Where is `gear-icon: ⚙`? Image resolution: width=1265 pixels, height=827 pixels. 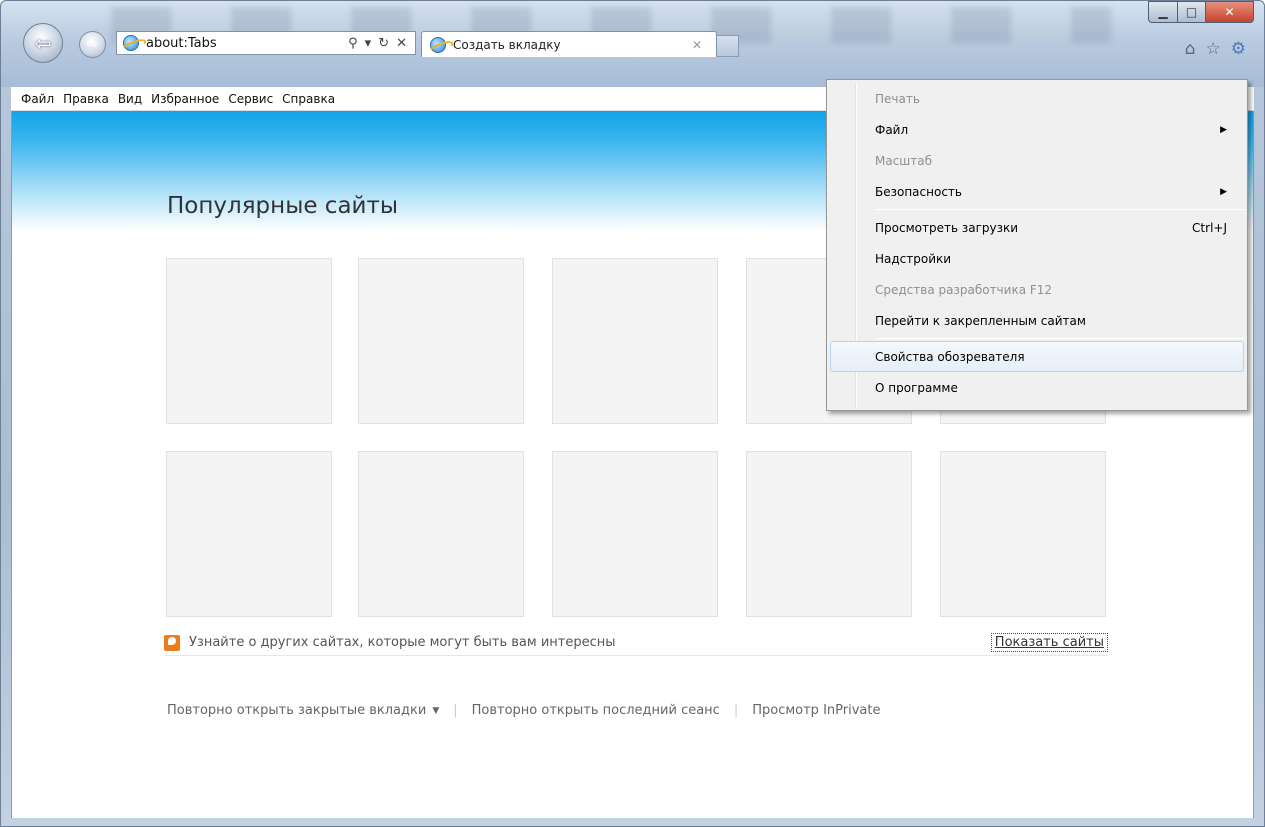 gear-icon: ⚙ is located at coordinates (1238, 49).